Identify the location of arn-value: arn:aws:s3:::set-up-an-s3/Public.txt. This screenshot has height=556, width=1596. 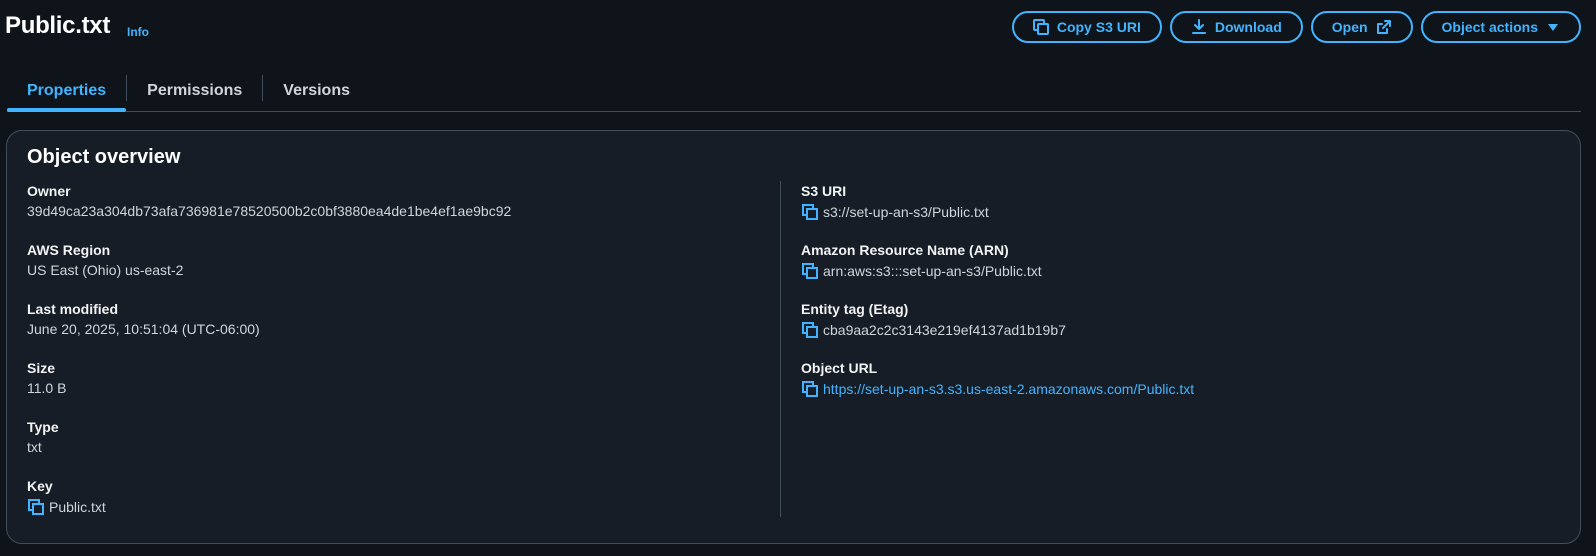
(932, 271).